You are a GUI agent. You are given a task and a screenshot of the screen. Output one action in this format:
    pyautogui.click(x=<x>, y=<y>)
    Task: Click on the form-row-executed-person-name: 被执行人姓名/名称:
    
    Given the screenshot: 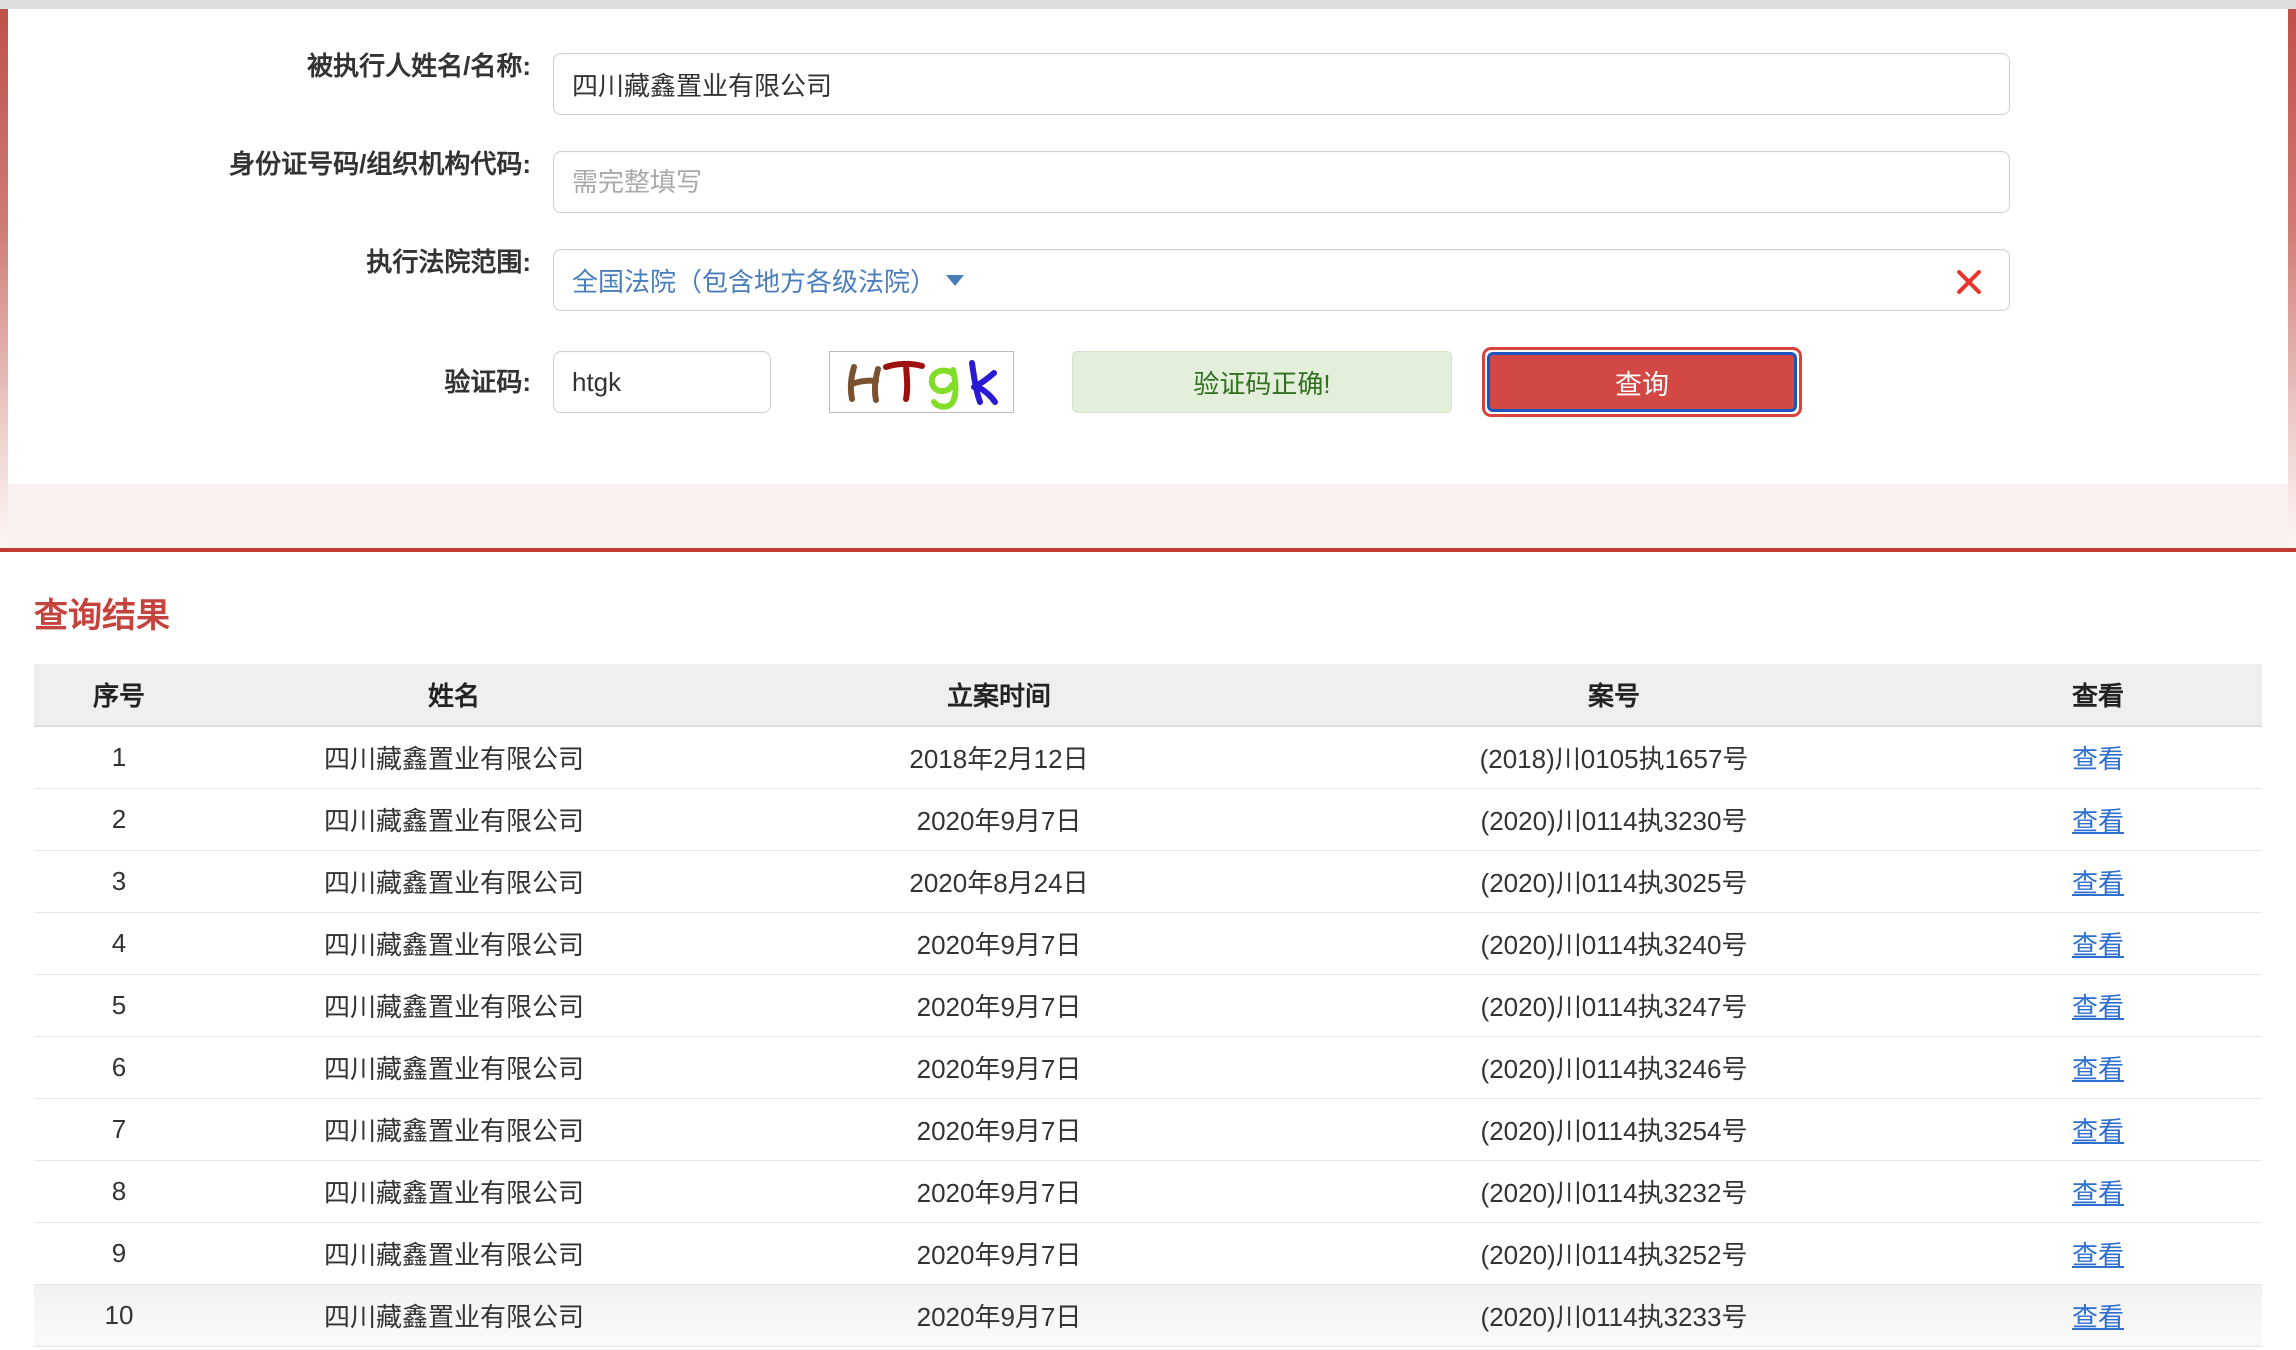 What is the action you would take?
    pyautogui.click(x=1148, y=84)
    